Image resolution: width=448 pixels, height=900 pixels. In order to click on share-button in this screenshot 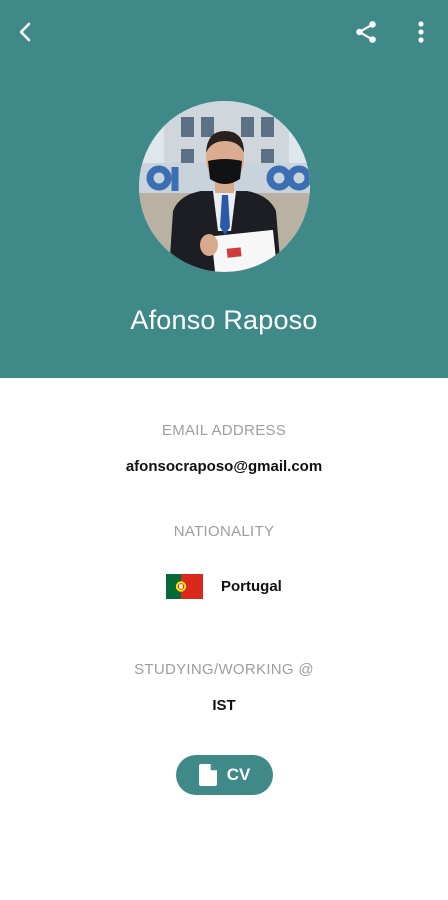, I will do `click(366, 32)`.